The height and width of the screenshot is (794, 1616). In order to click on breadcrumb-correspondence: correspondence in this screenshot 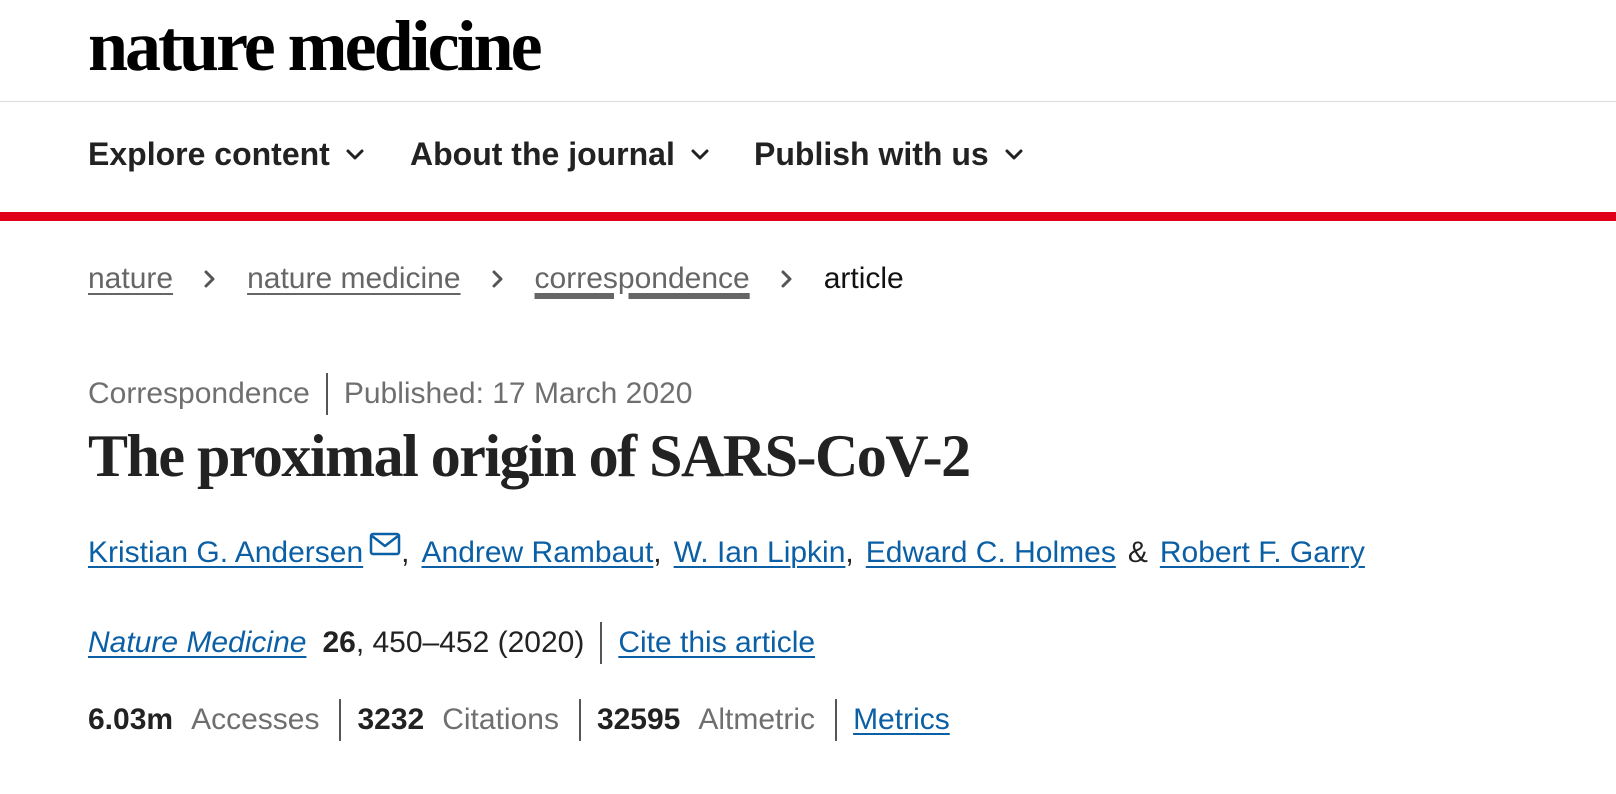, I will do `click(642, 279)`.